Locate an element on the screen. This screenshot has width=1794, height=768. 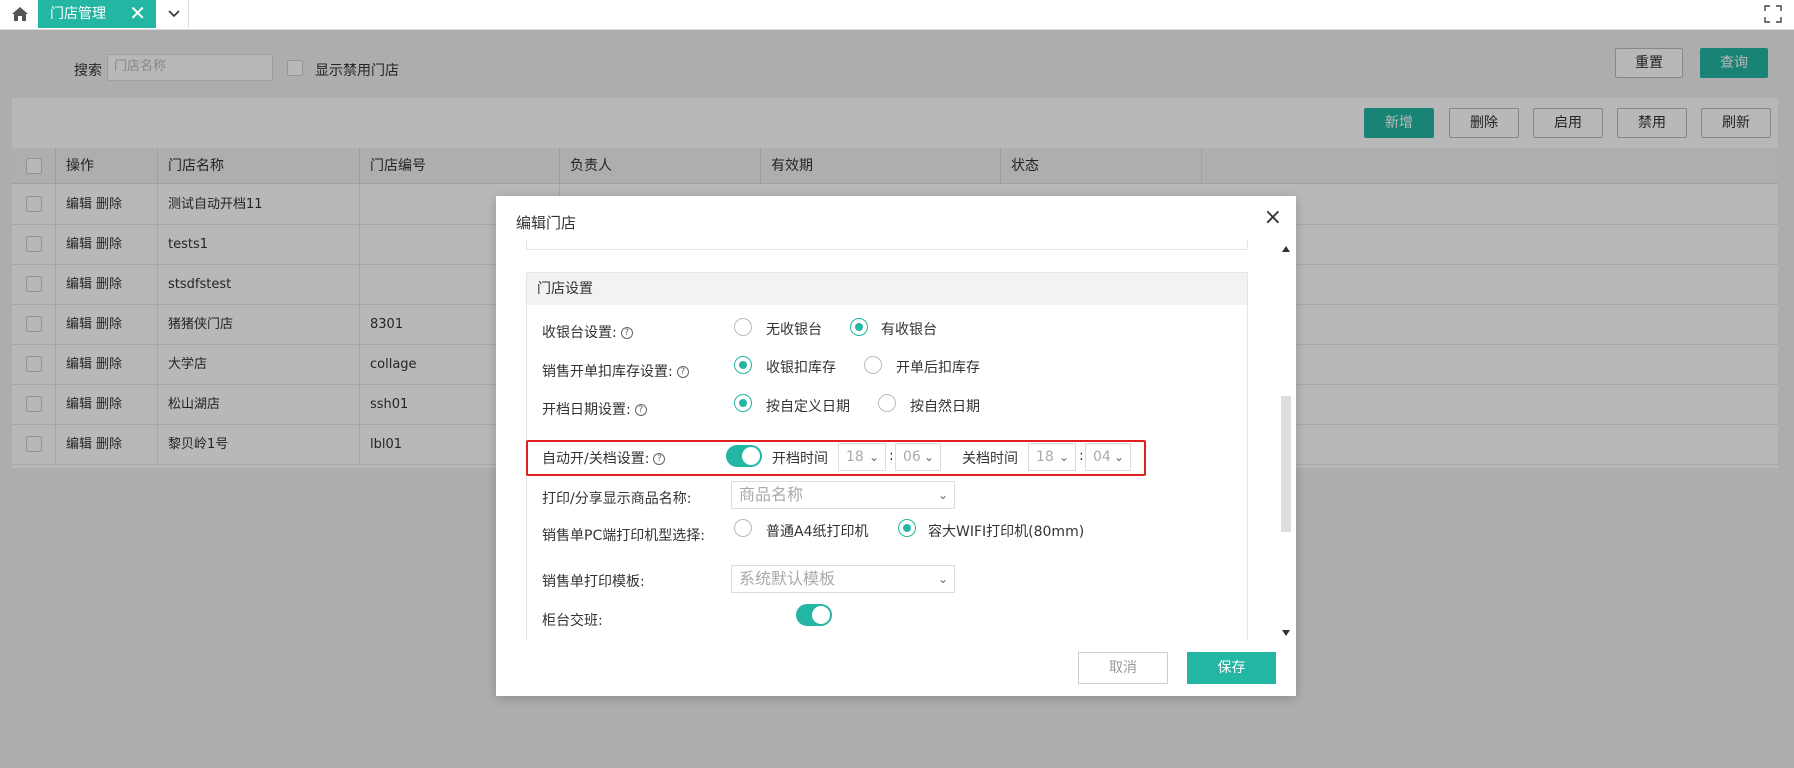
print-name-label: 打印/分享显示商品名称: is located at coordinates (617, 499).